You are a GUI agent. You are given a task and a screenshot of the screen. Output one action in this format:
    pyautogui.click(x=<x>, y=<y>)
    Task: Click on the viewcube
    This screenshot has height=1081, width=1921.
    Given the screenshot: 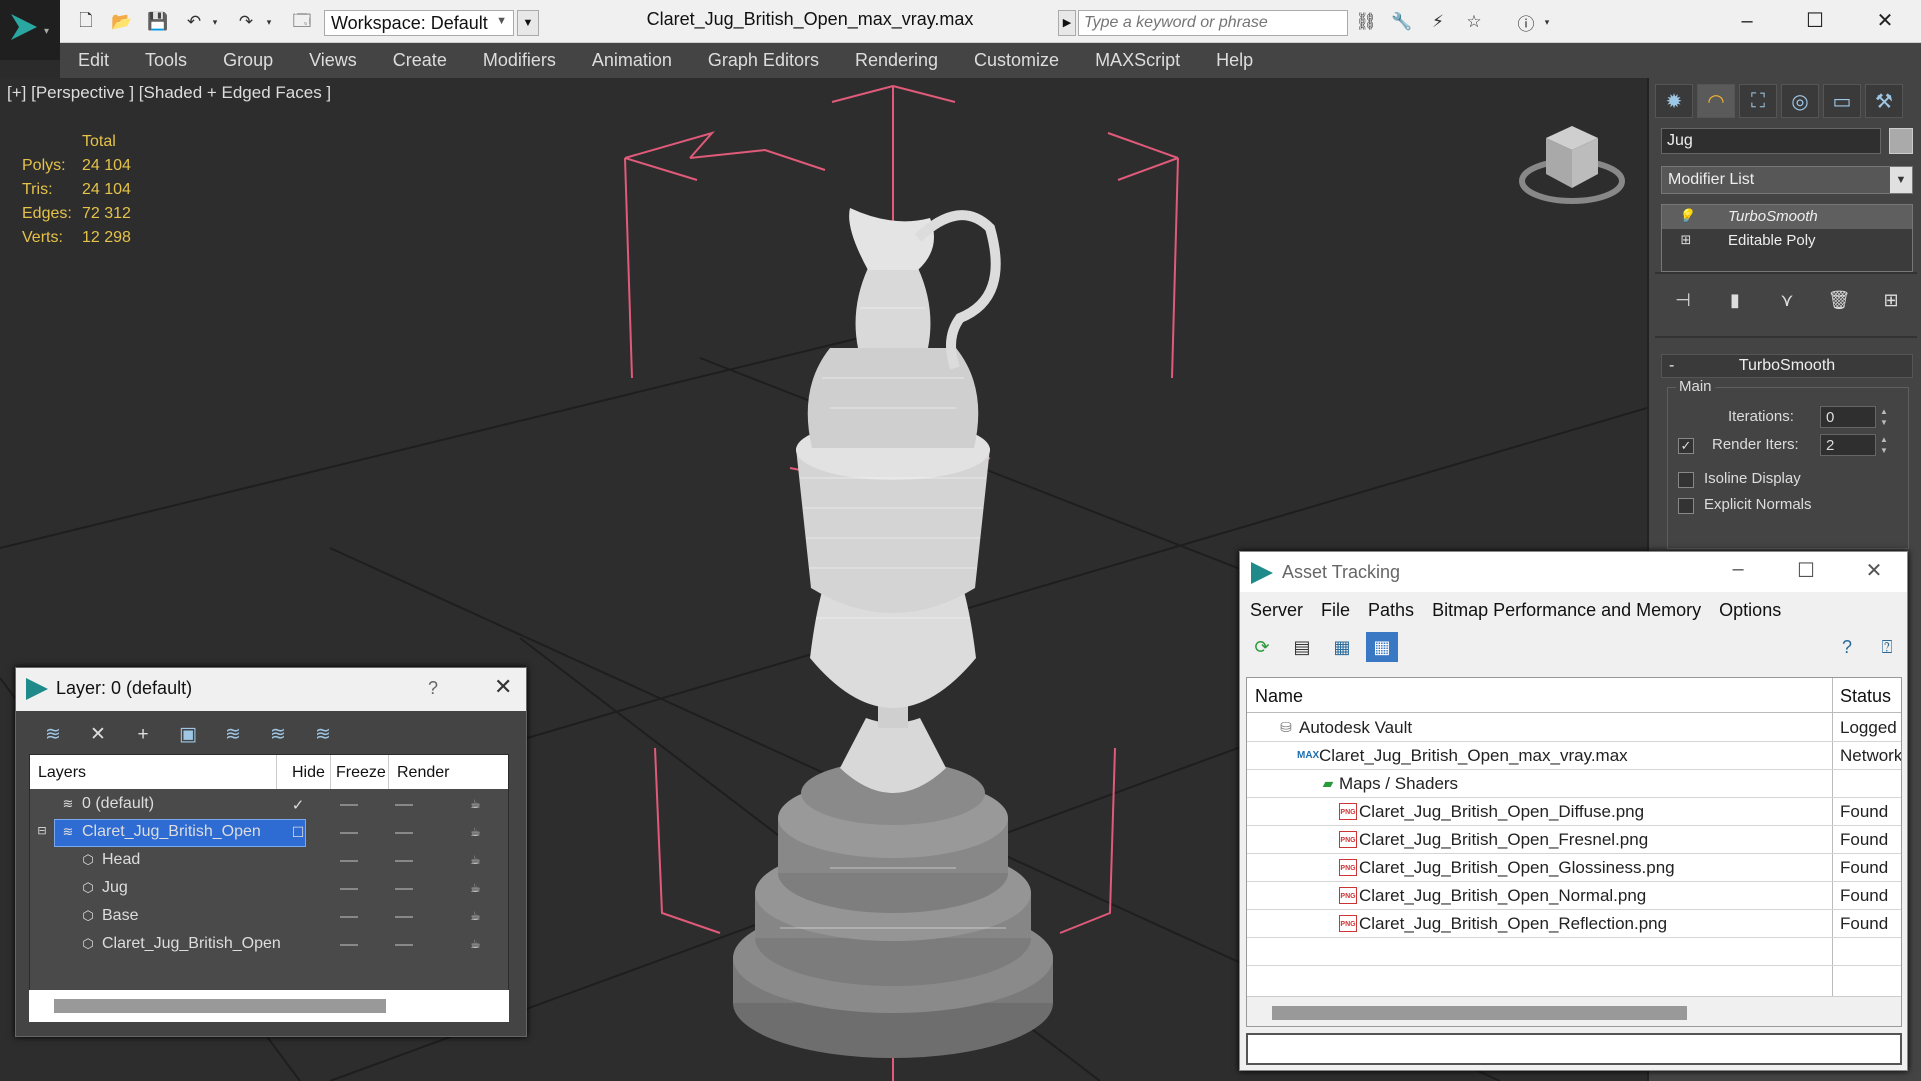 What is the action you would take?
    pyautogui.click(x=1572, y=165)
    